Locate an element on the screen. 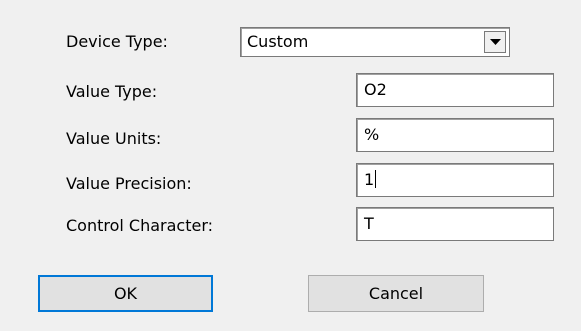 The width and height of the screenshot is (581, 331). chevron-down-icon is located at coordinates (495, 42).